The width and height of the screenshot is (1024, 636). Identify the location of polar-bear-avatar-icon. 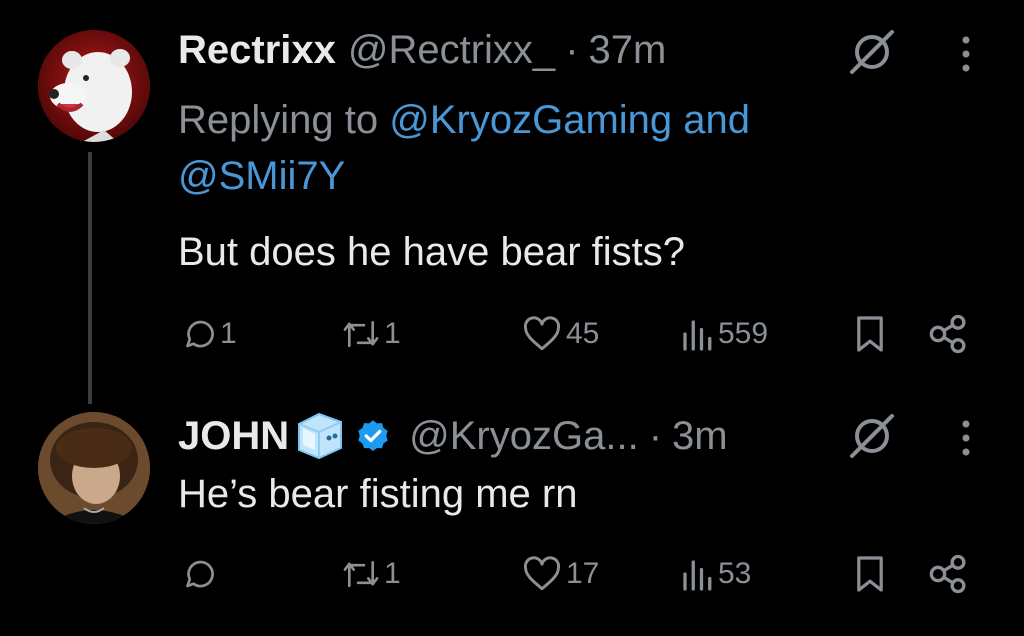
(94, 86).